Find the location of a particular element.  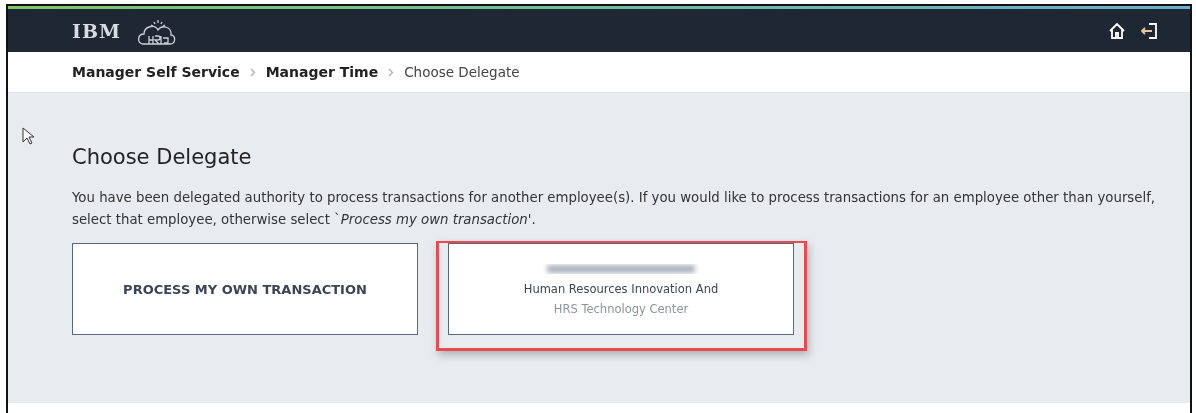

process-own-button: PROCESS MY OWN TRANSACTION is located at coordinates (245, 289).